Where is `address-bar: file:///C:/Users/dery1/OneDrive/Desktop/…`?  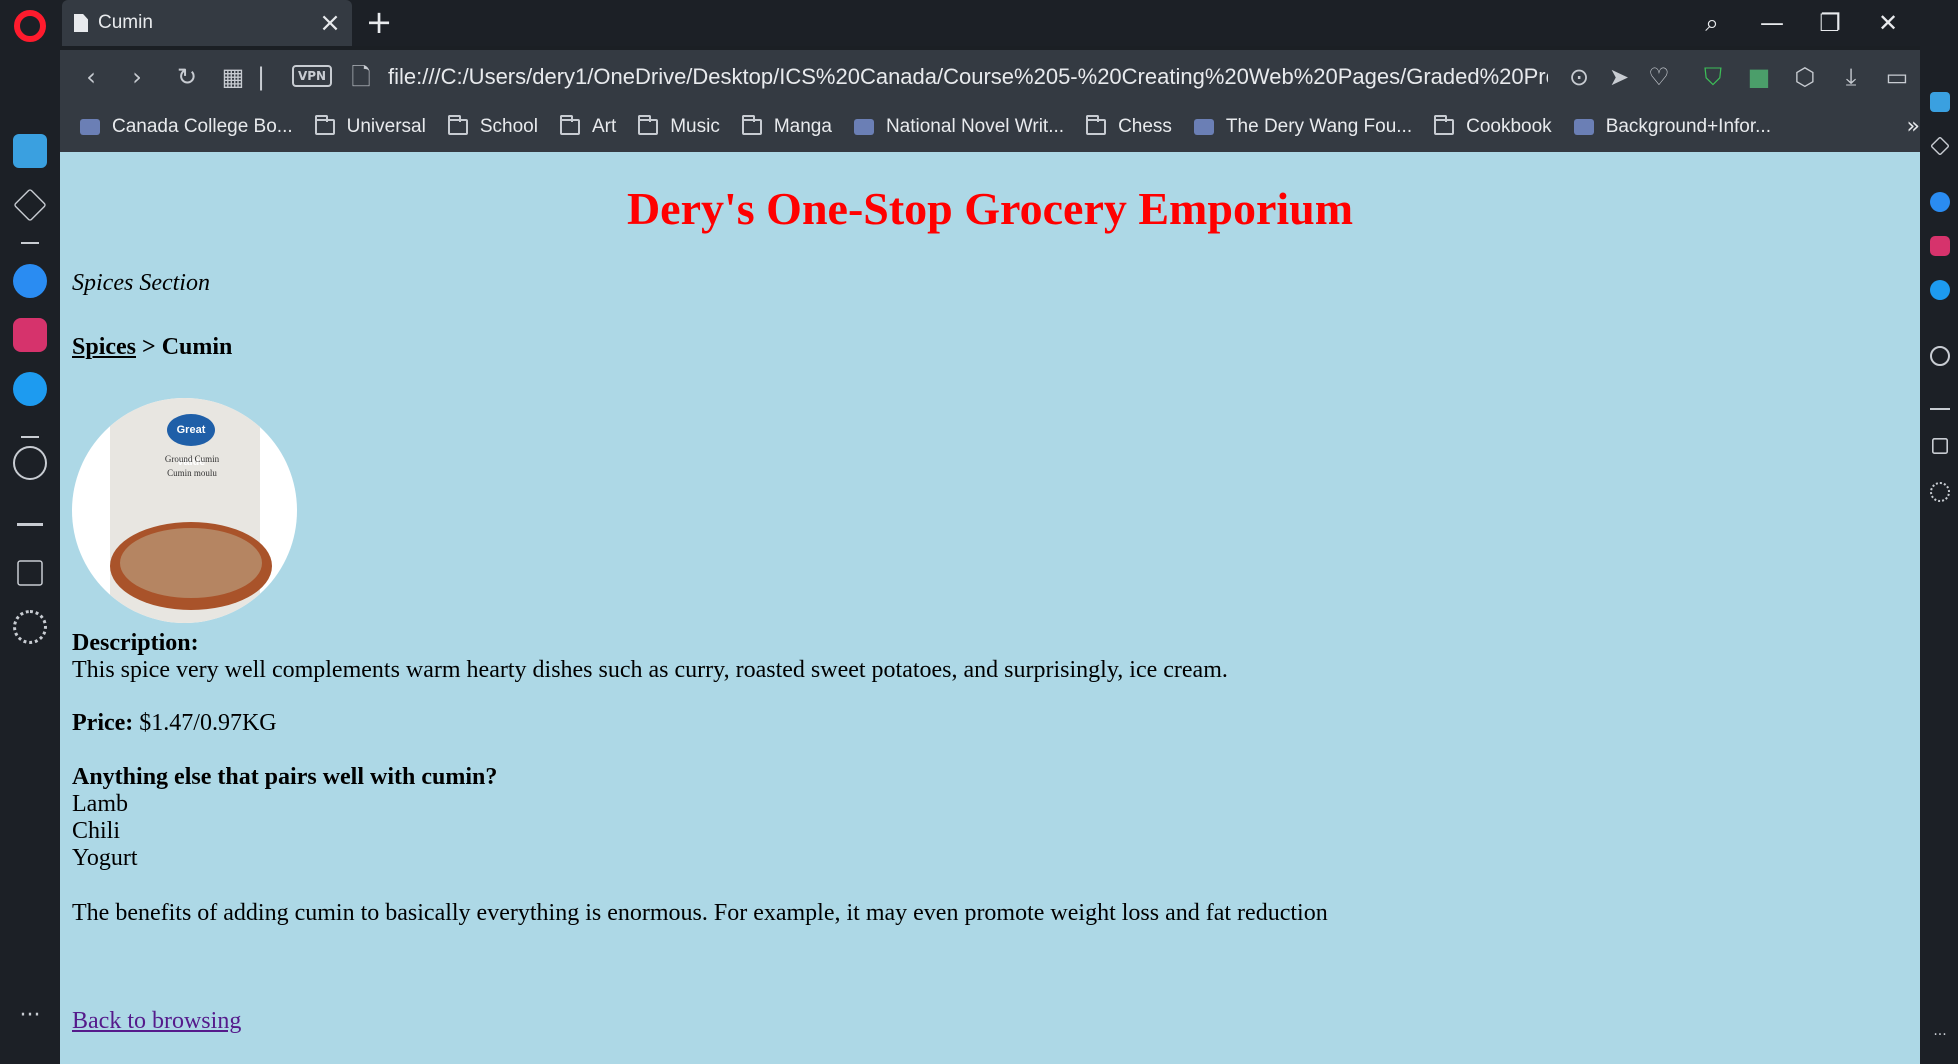
address-bar: file:///C:/Users/dery1/OneDrive/Desktop/… is located at coordinates (968, 77).